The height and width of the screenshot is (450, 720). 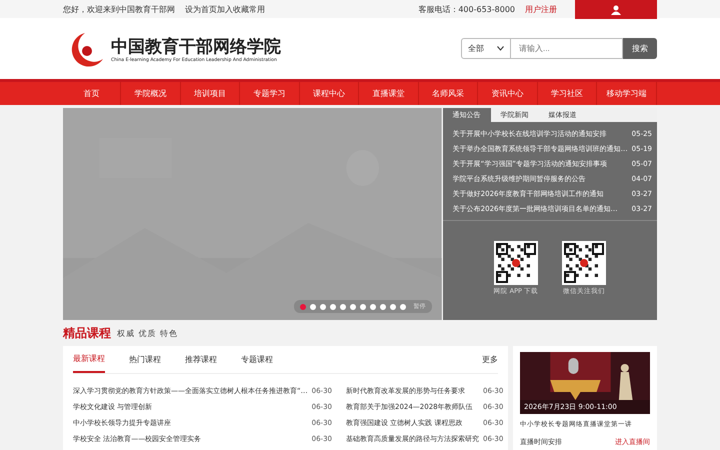 What do you see at coordinates (225, 9) in the screenshot?
I see `top-link: 设为首页加入收藏常用` at bounding box center [225, 9].